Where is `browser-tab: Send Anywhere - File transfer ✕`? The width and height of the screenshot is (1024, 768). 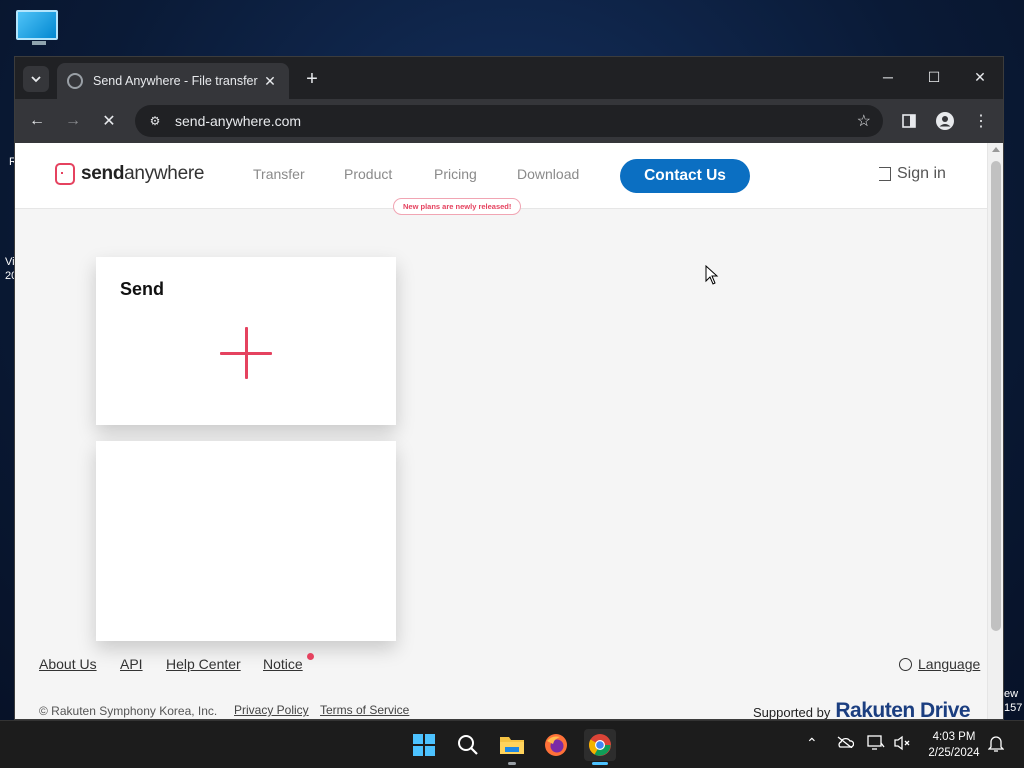 browser-tab: Send Anywhere - File transfer ✕ is located at coordinates (173, 81).